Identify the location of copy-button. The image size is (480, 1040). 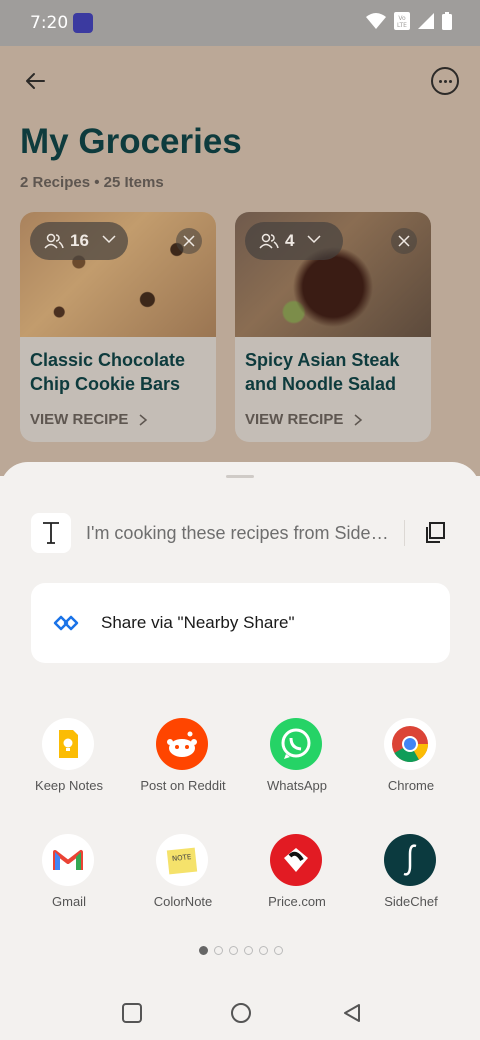
(435, 533).